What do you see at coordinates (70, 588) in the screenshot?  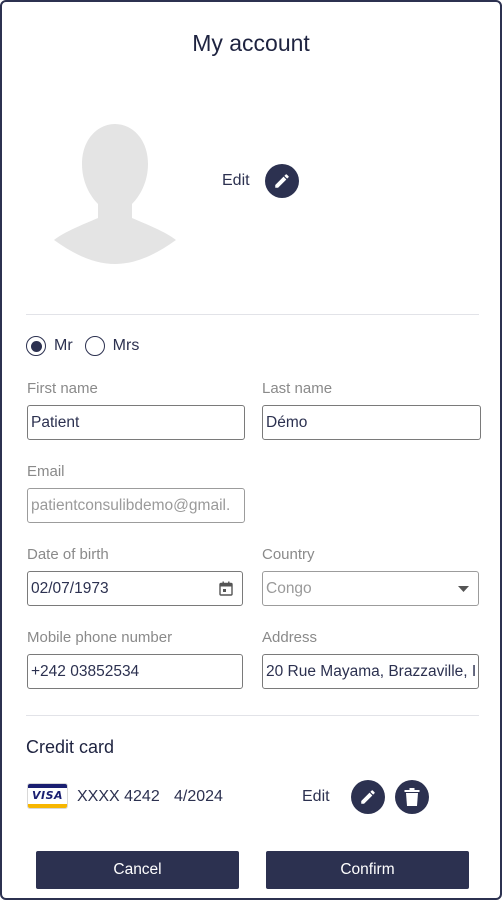 I see `dob-value: 02/07/1973` at bounding box center [70, 588].